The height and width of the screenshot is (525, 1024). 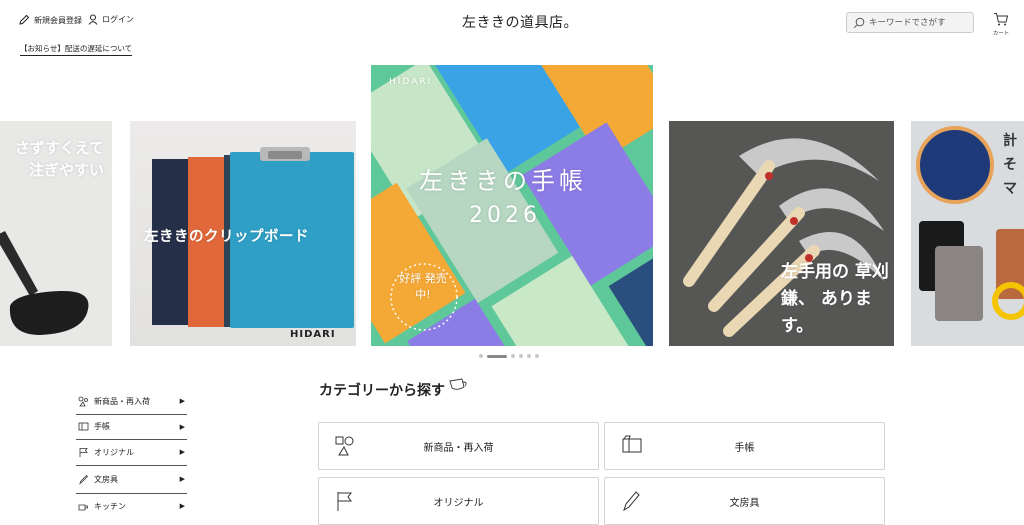 I want to click on cart-button: カート, so click(x=1001, y=24).